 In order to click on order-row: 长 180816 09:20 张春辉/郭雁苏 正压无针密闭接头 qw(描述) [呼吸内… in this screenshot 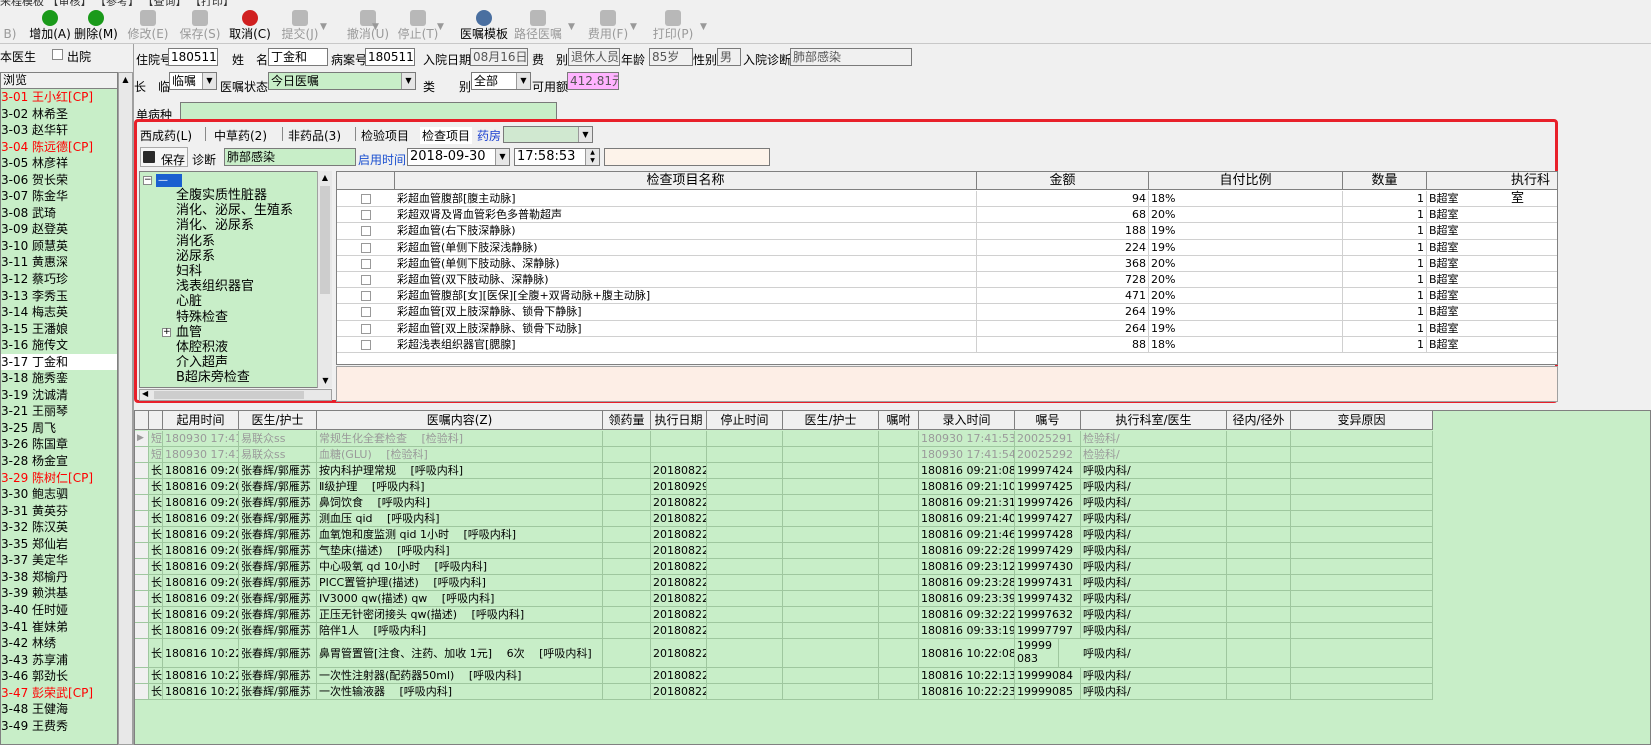, I will do `click(784, 615)`.